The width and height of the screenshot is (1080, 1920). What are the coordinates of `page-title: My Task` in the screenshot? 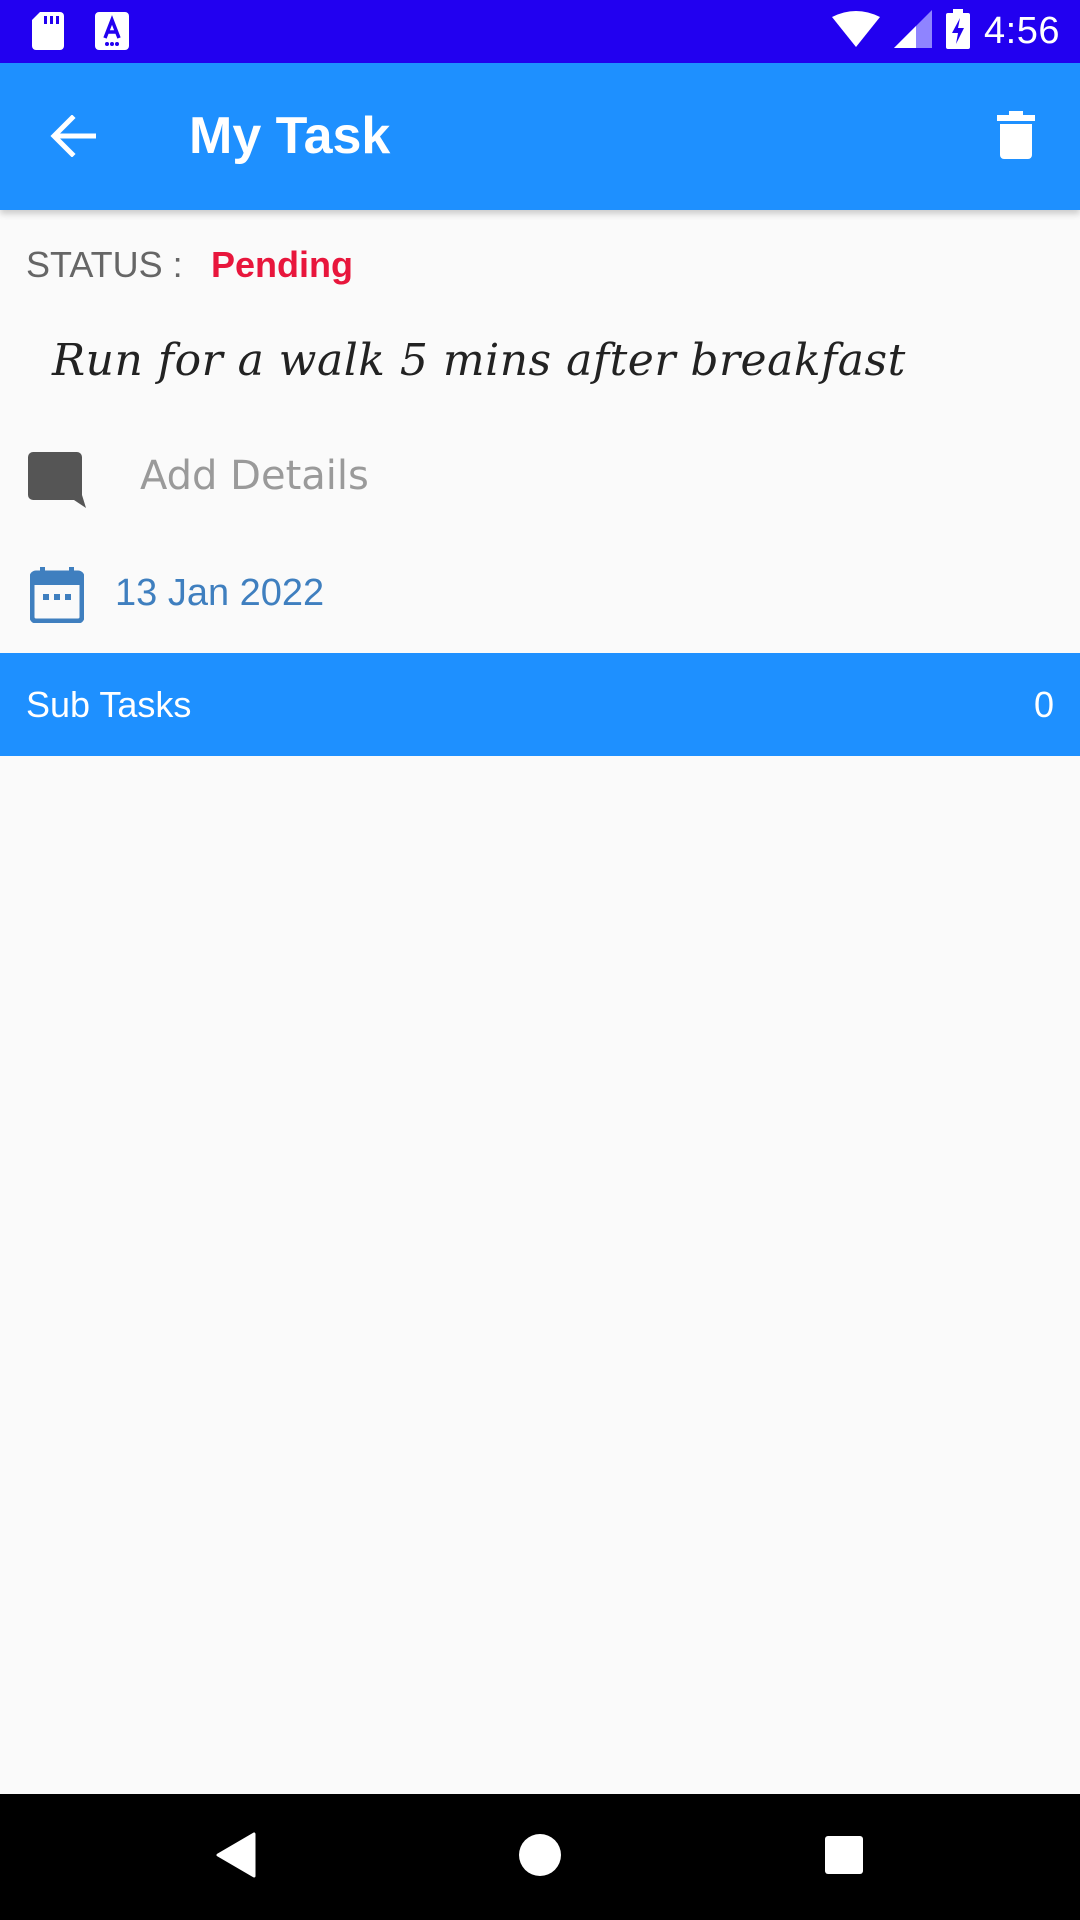 It's located at (290, 136).